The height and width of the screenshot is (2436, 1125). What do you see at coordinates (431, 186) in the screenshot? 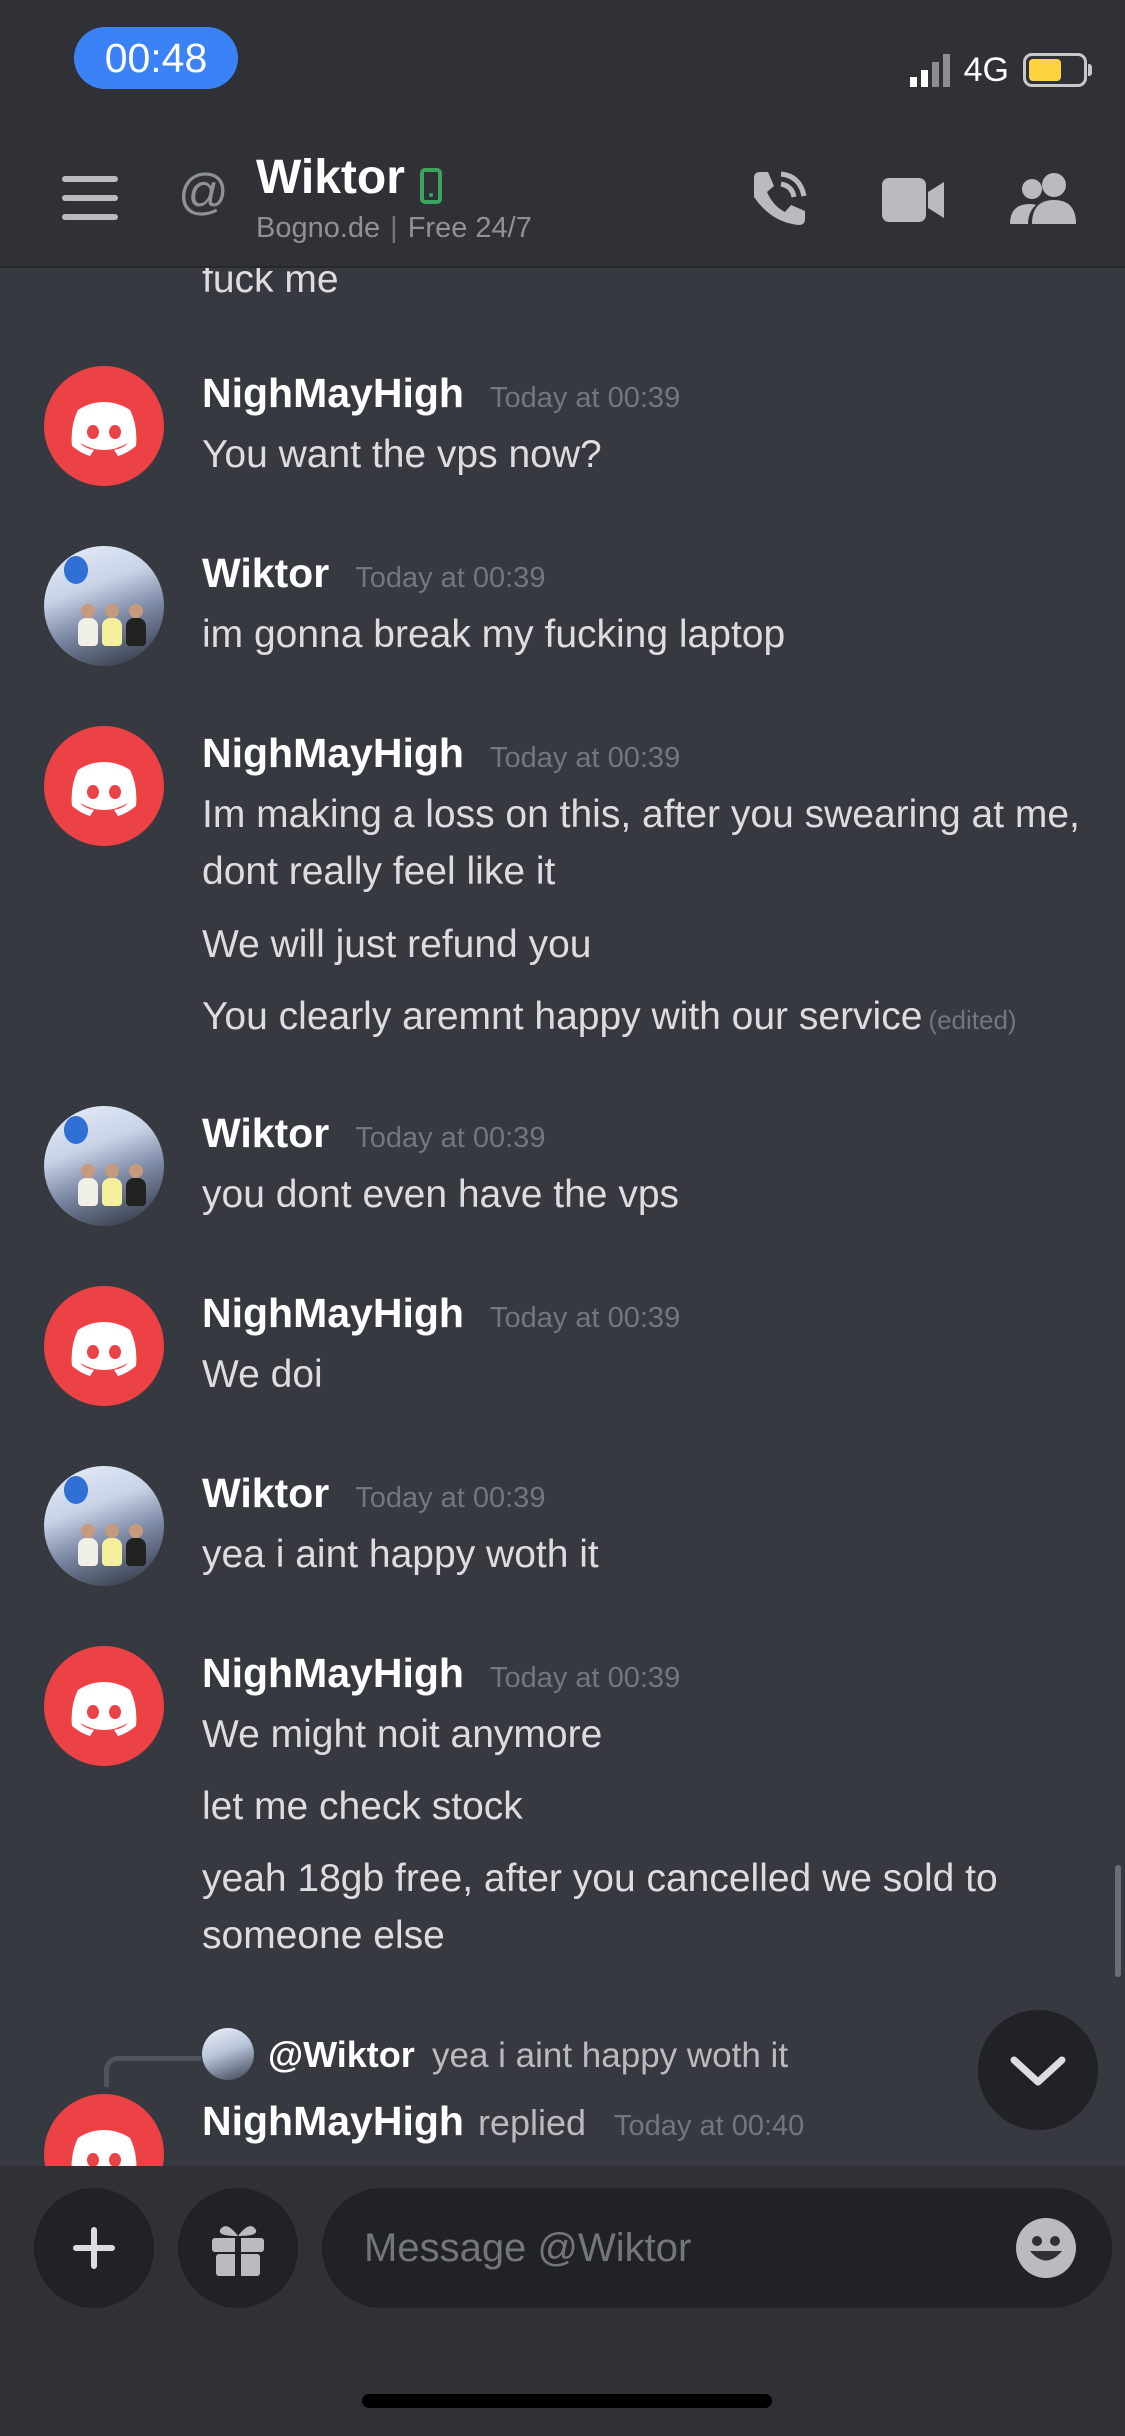
I see `mobile-status-icon` at bounding box center [431, 186].